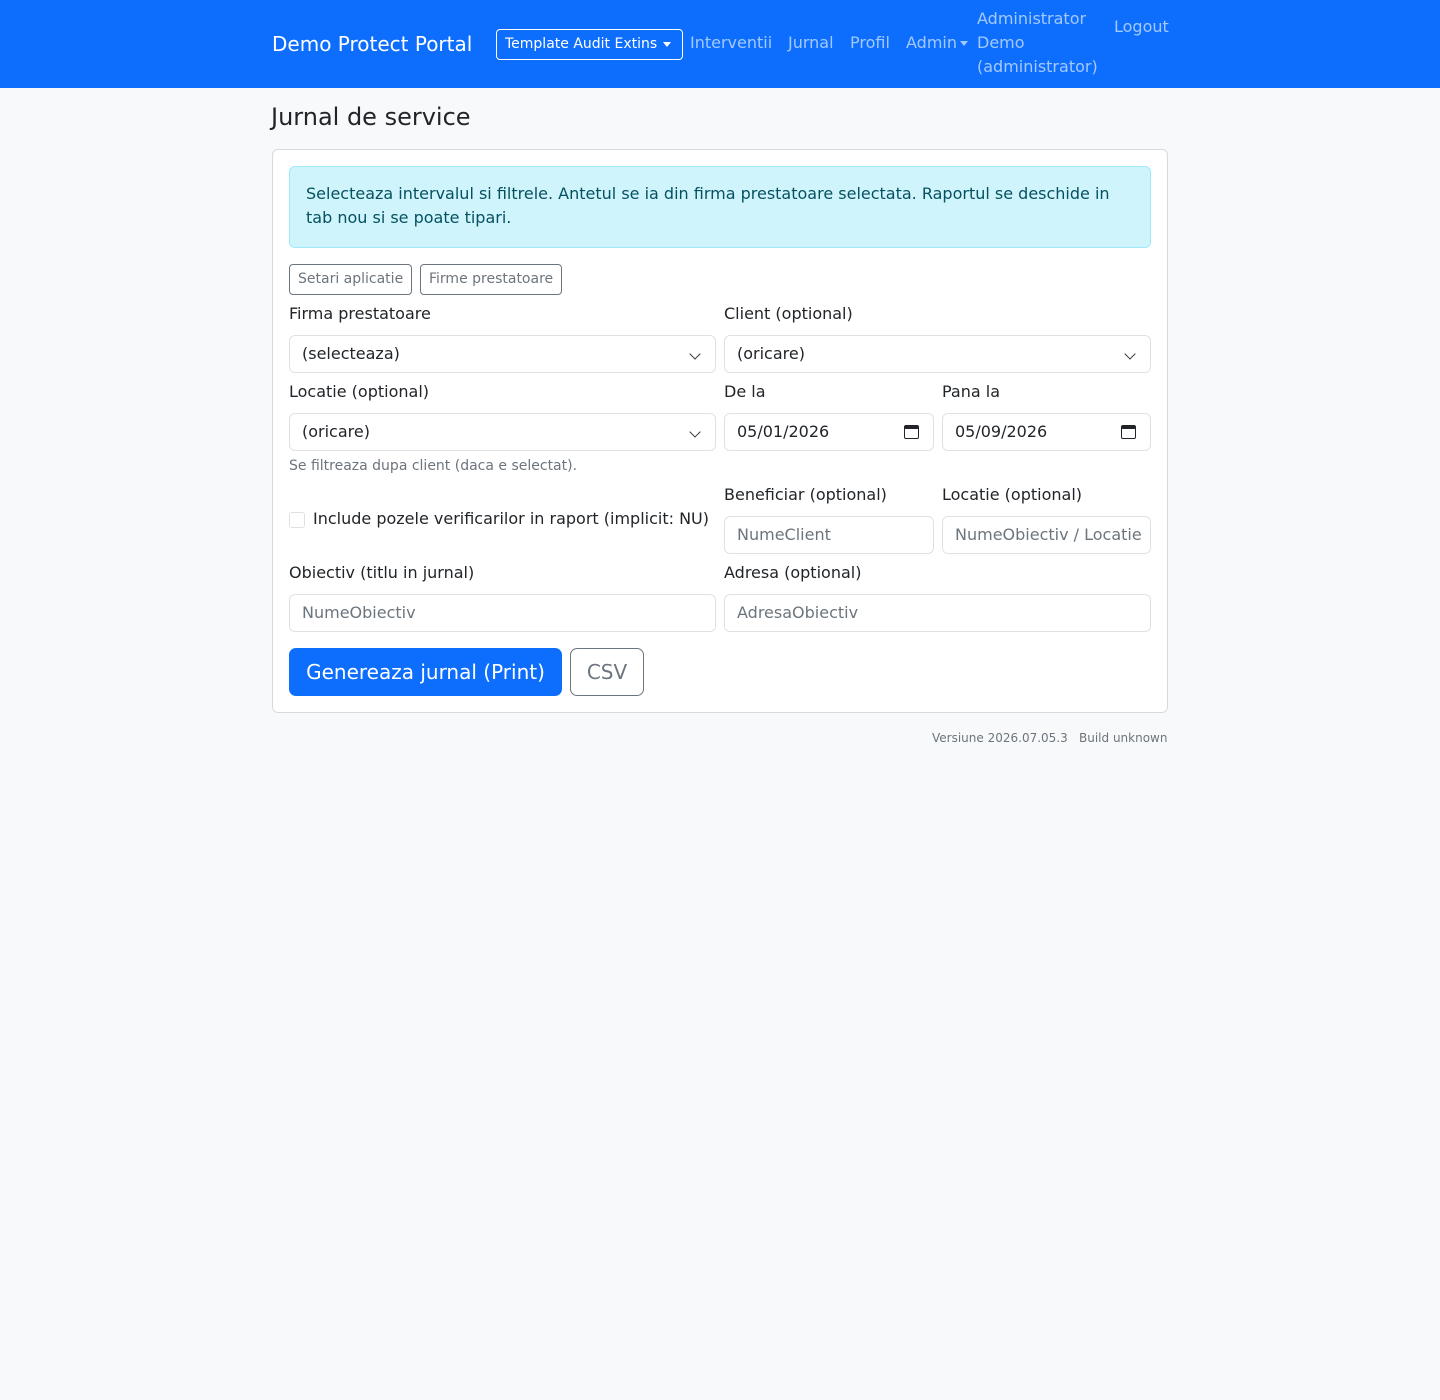  I want to click on firm-select: (selecteaza), so click(502, 354).